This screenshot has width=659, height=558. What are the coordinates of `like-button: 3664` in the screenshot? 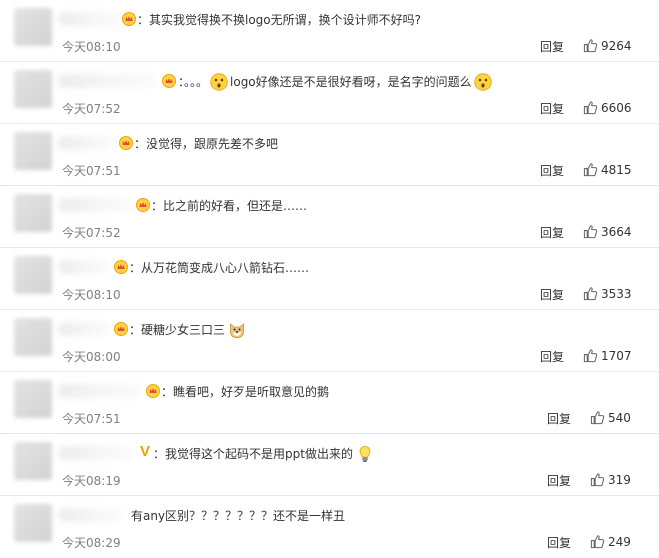 It's located at (607, 231).